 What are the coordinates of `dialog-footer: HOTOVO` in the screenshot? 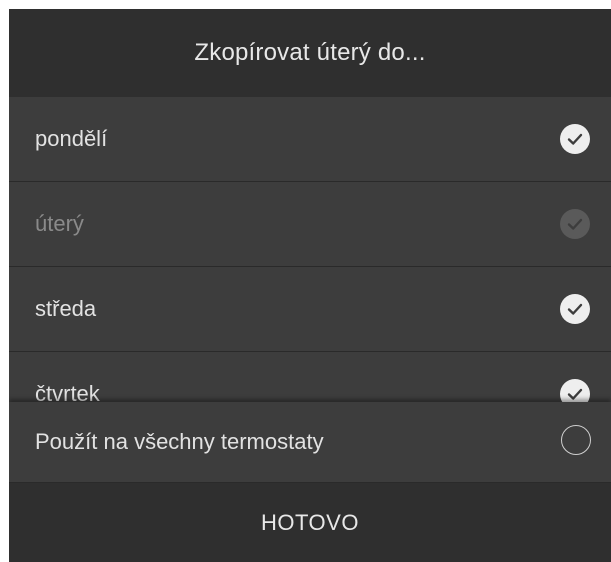 It's located at (310, 522).